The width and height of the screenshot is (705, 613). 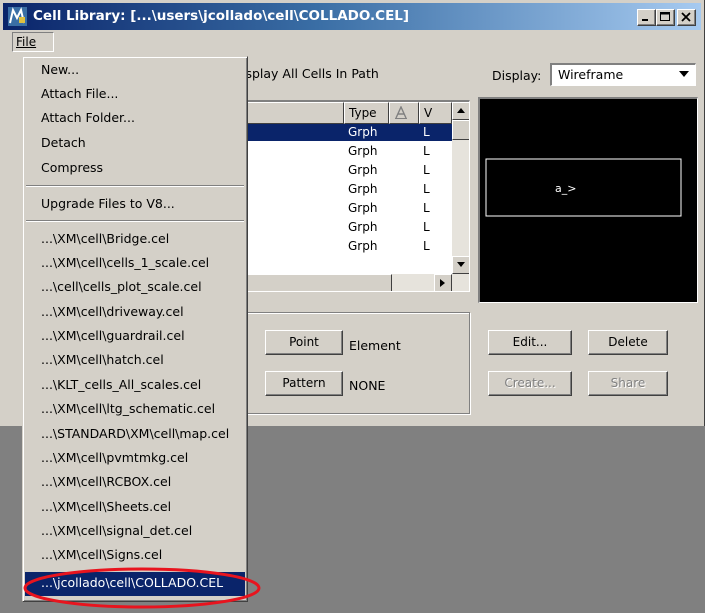 What do you see at coordinates (135, 410) in the screenshot?
I see `menu-item-recent-file: ...\XM\cell\ltg_schematic.cel` at bounding box center [135, 410].